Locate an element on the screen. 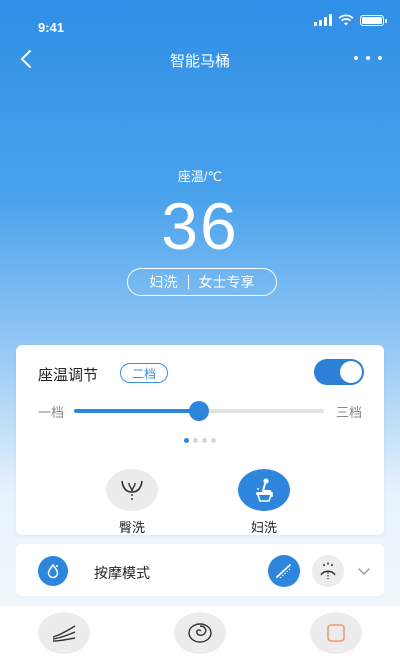 Image resolution: width=400 pixels, height=660 pixels. mode-pill-left: 妇洗 is located at coordinates (163, 282).